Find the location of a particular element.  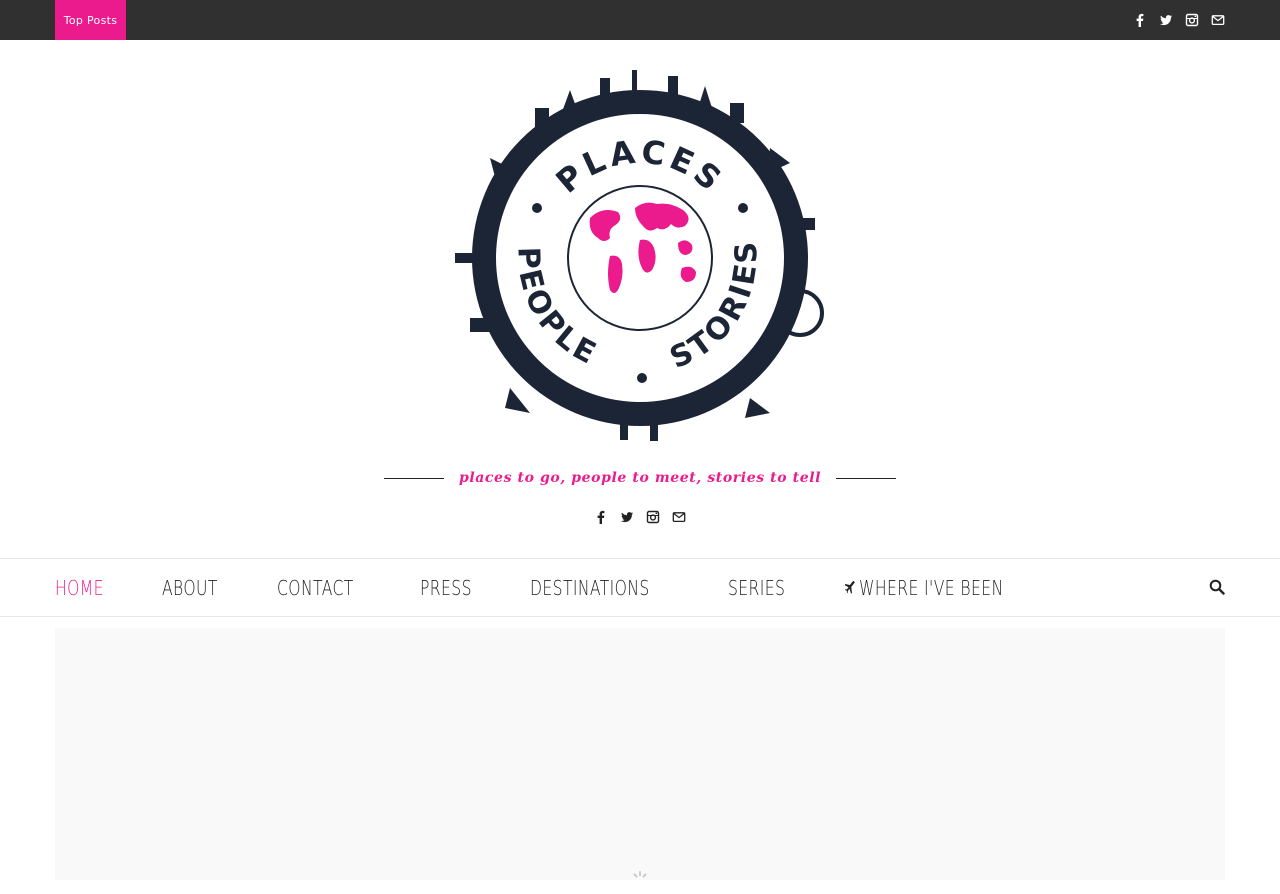

nav-item-press: PRESS is located at coordinates (446, 588).